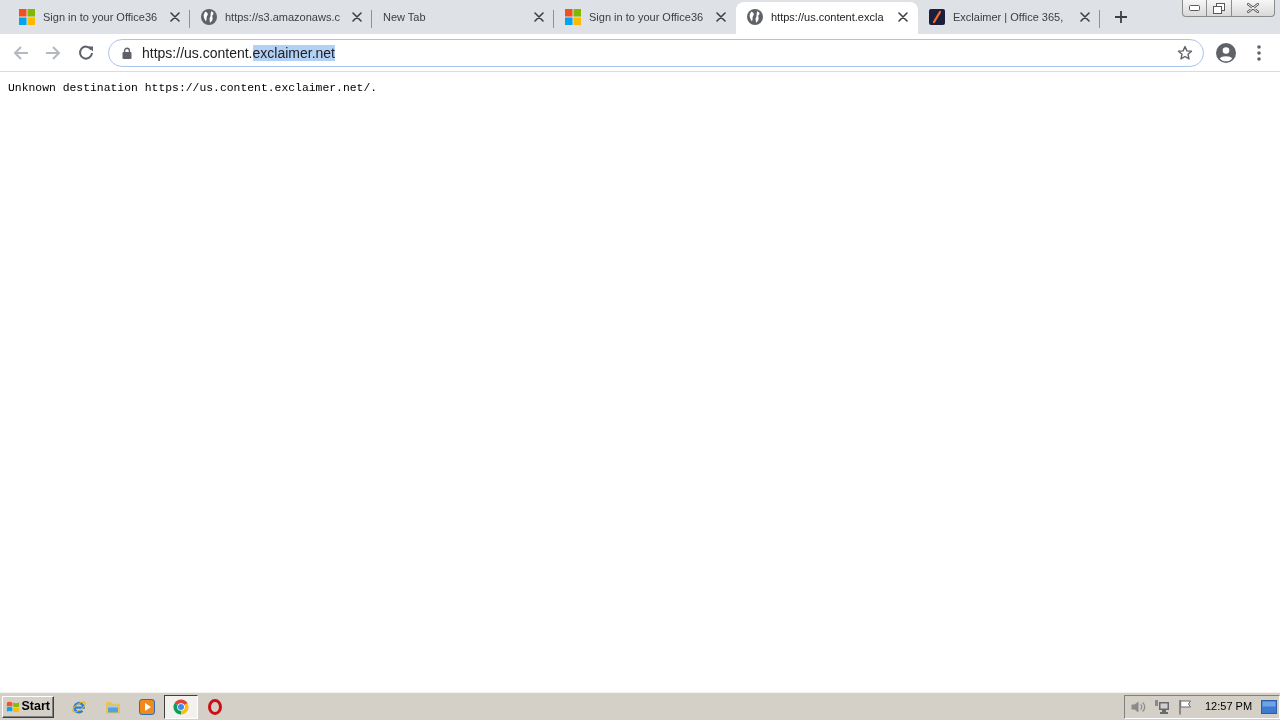 This screenshot has width=1280, height=720. What do you see at coordinates (1121, 17) in the screenshot?
I see `plus-icon` at bounding box center [1121, 17].